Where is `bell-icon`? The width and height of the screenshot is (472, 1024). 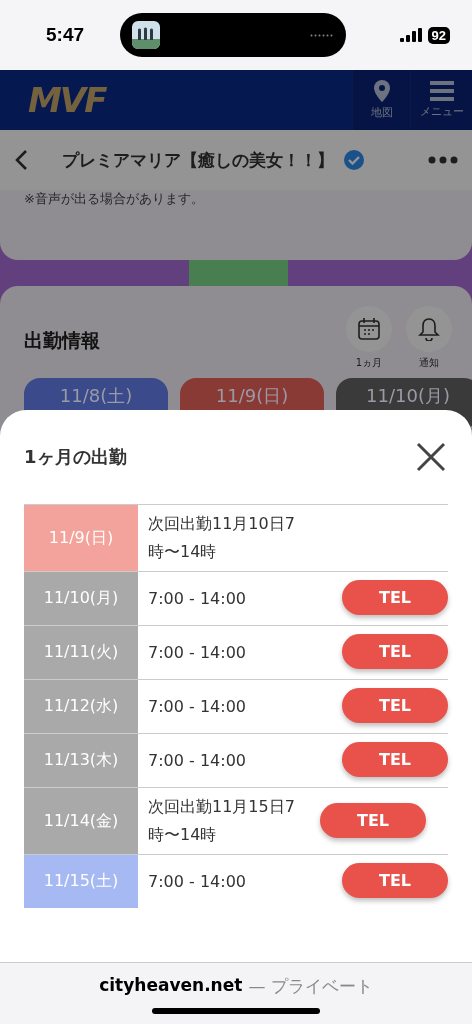 bell-icon is located at coordinates (429, 329).